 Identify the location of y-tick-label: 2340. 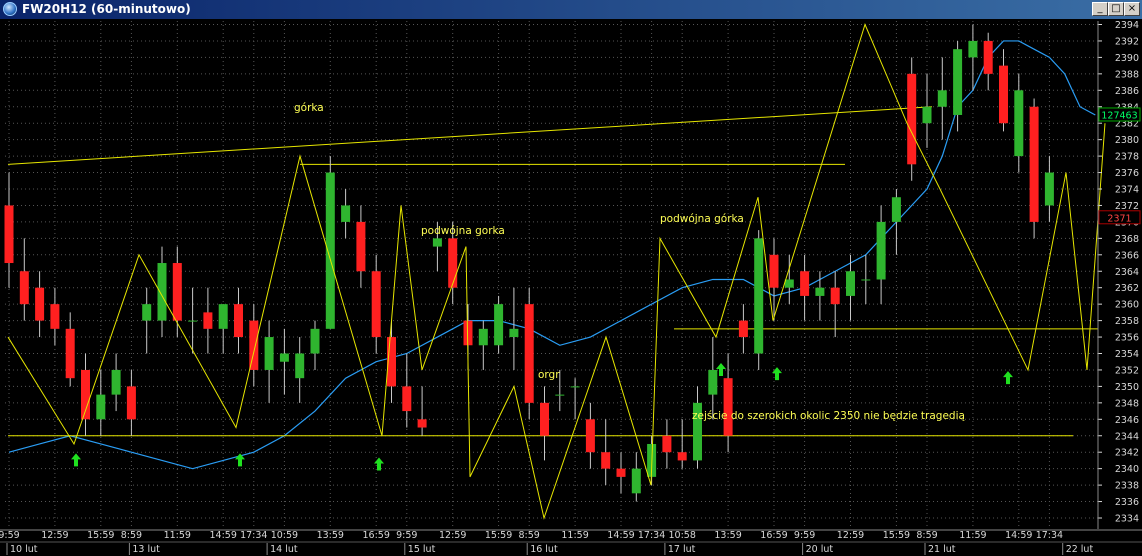
(1127, 469).